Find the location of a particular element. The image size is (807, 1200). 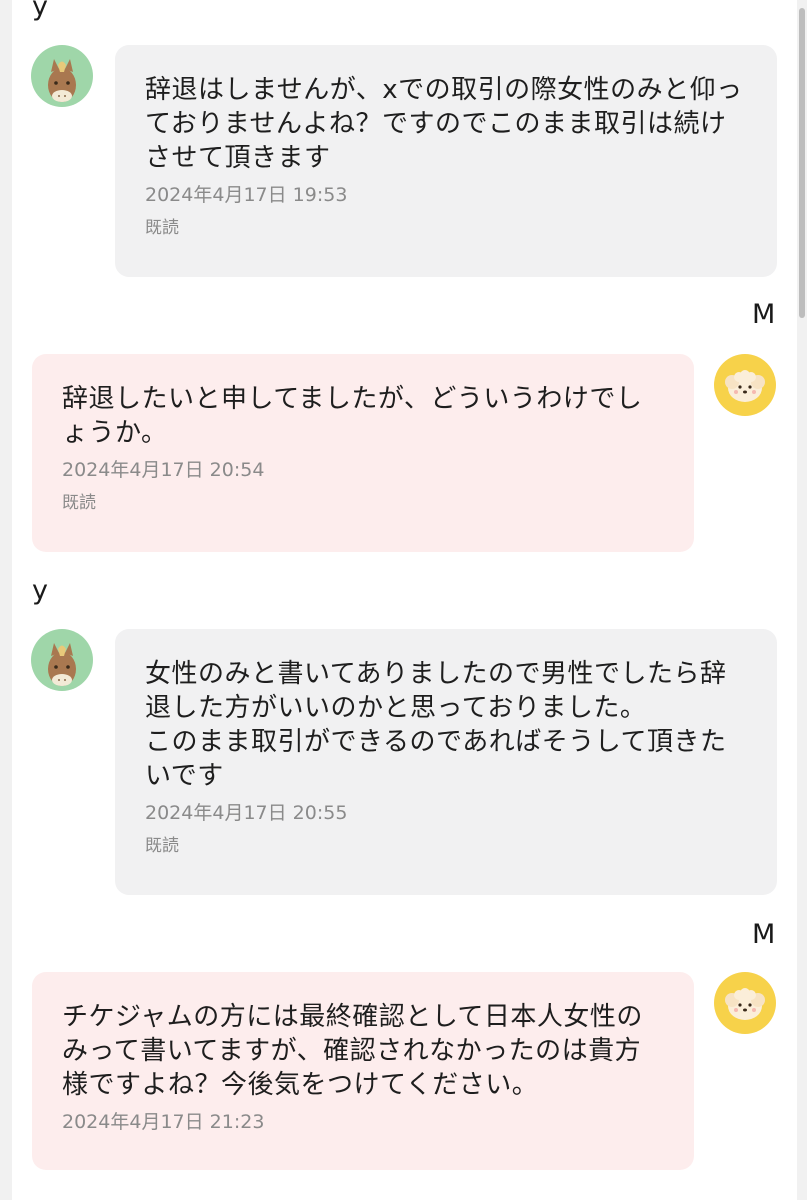

left-margin is located at coordinates (6, 600).